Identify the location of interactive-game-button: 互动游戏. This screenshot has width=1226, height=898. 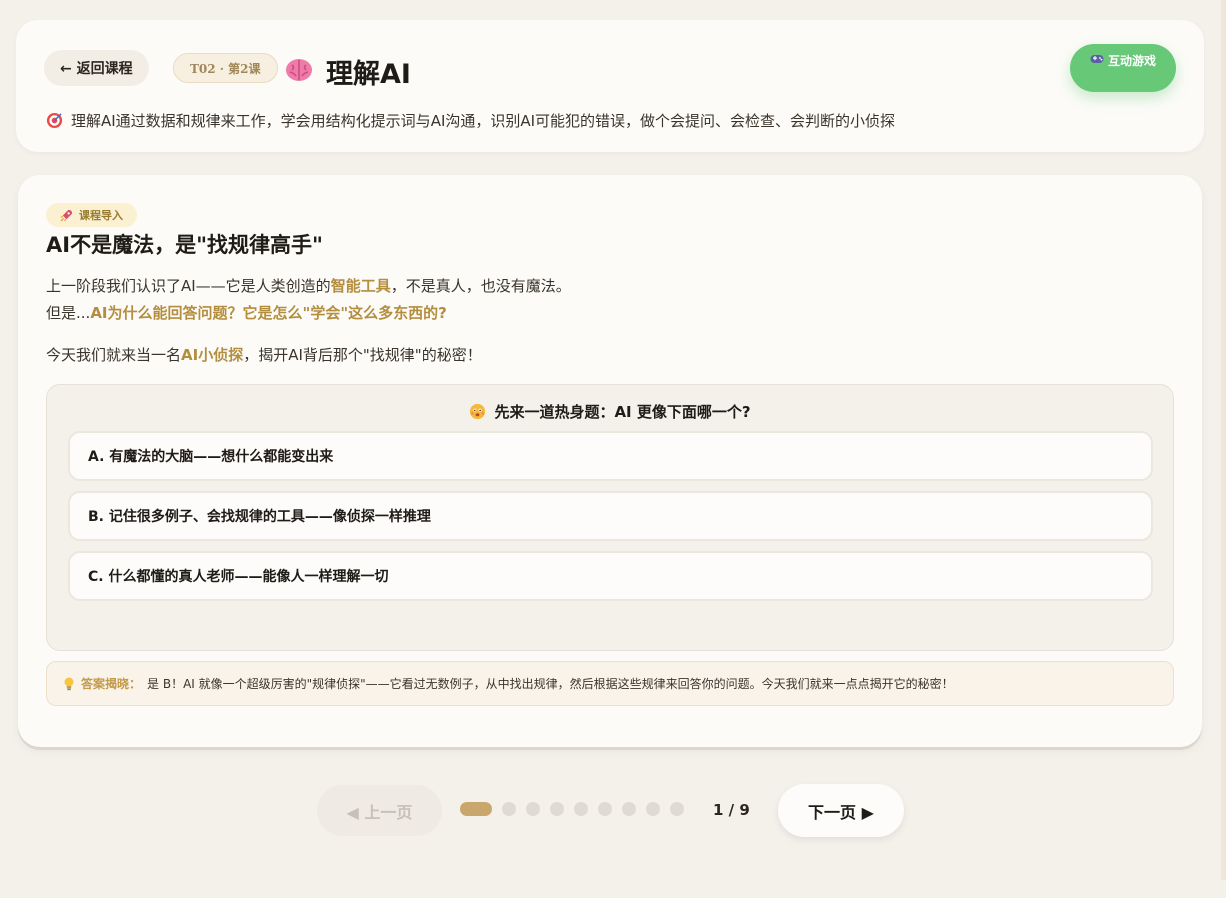
(1123, 68).